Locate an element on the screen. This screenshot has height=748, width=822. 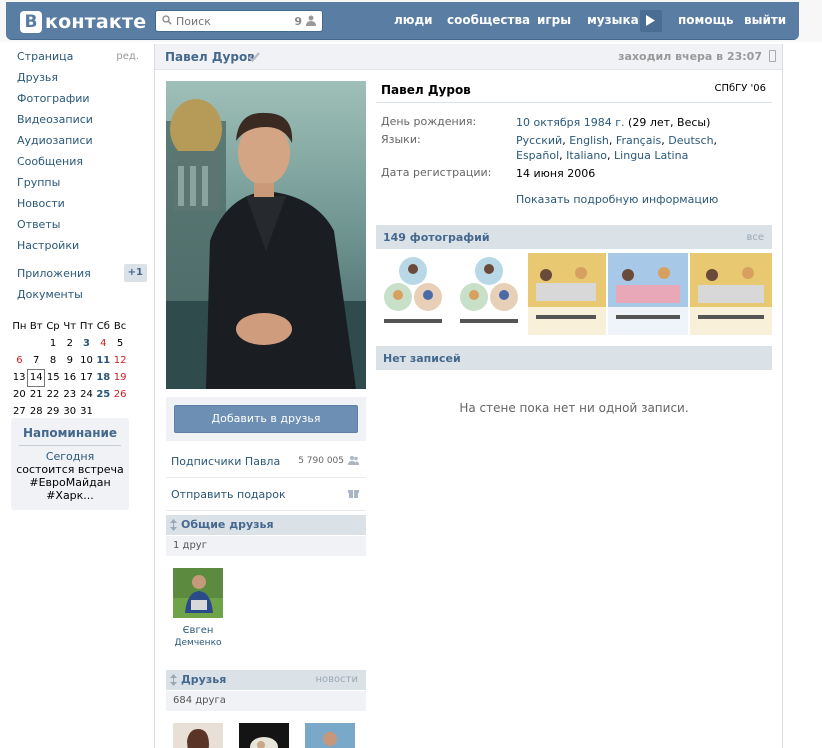
language-link: Русский is located at coordinates (539, 140).